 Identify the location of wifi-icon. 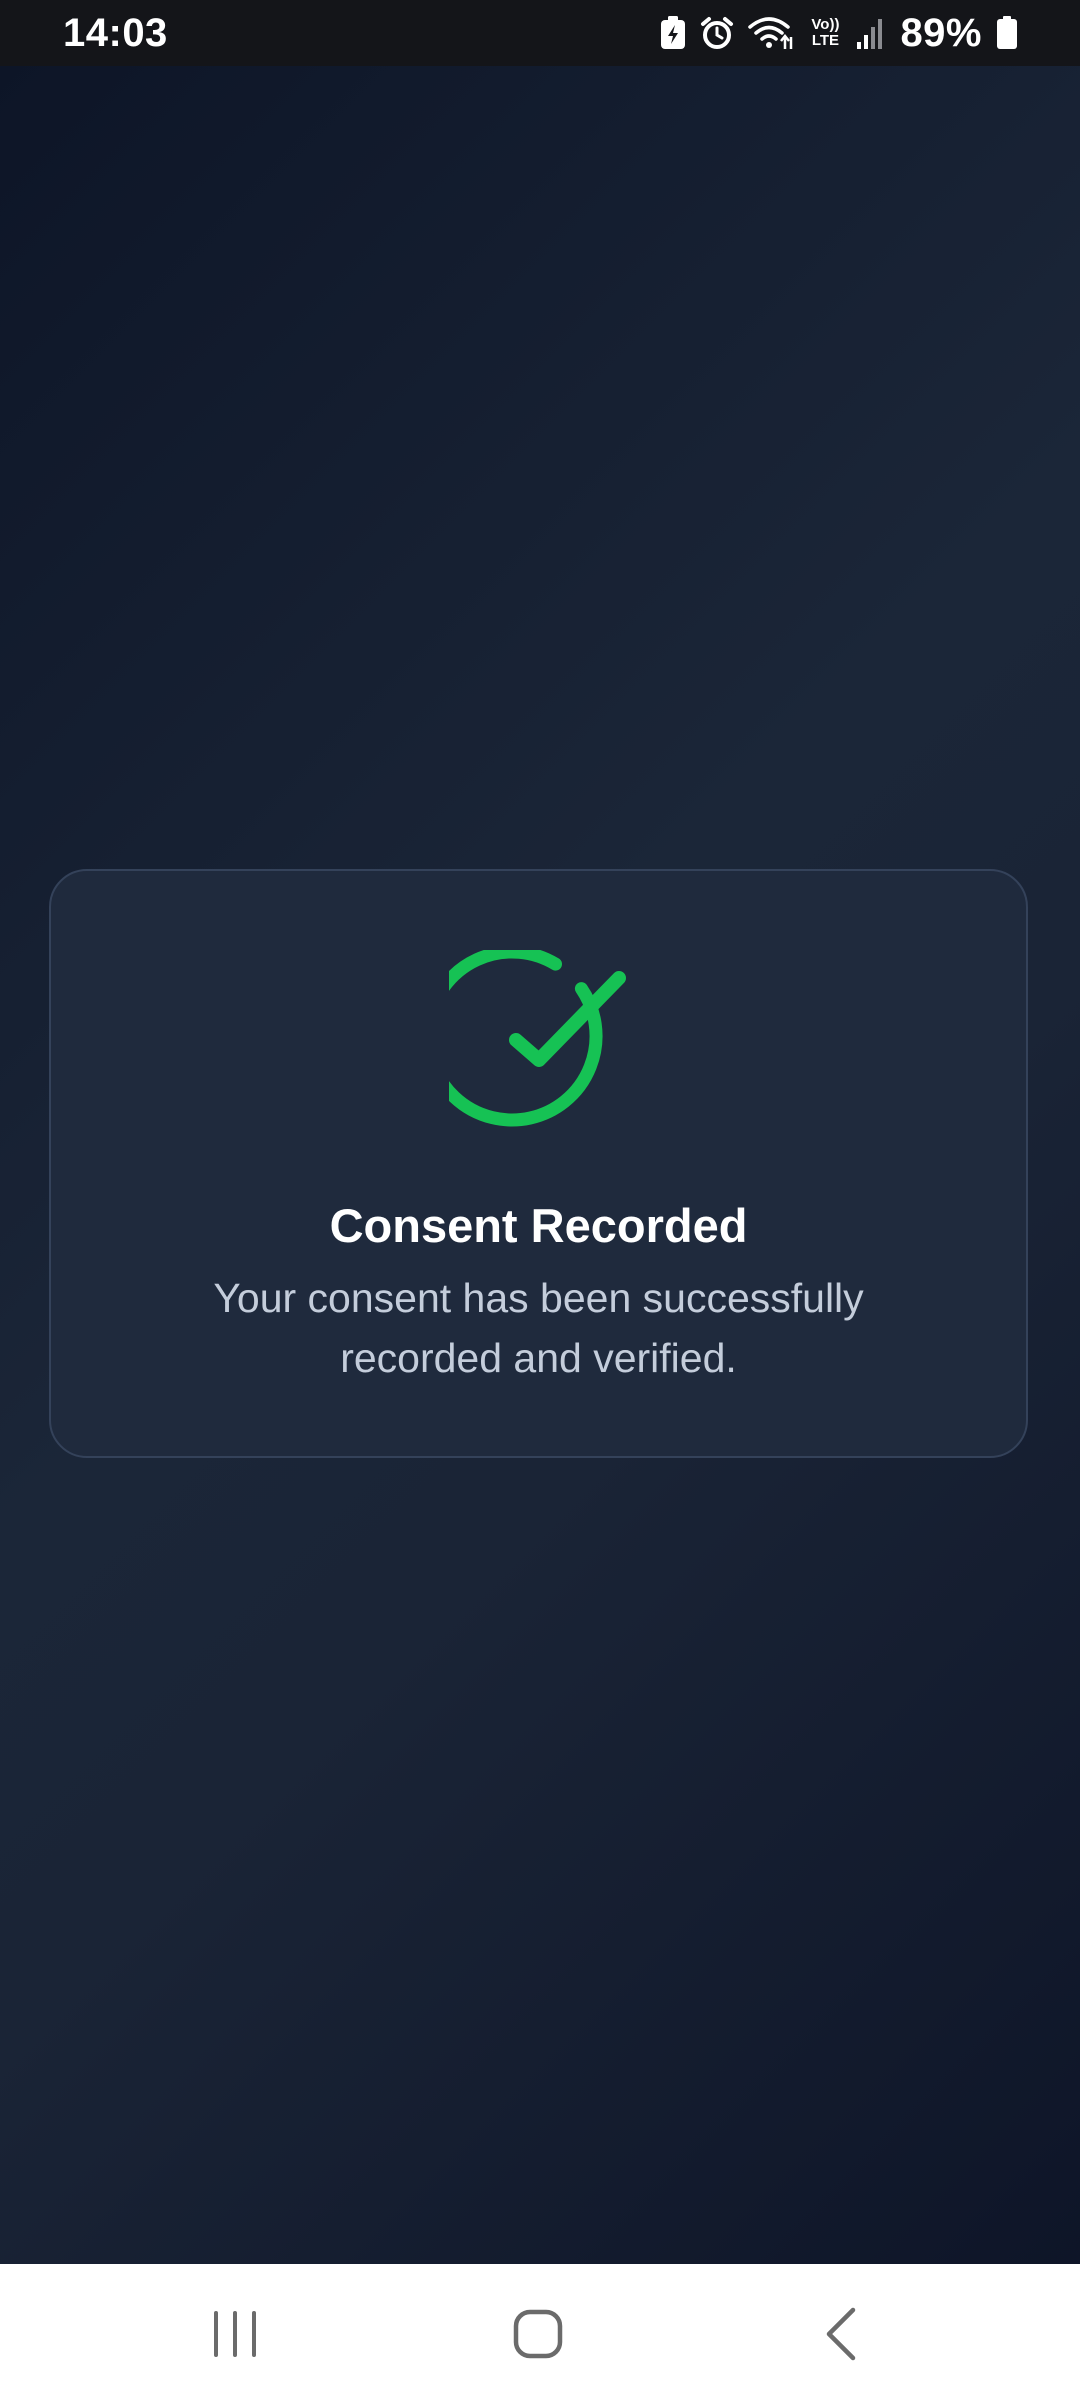
(771, 33).